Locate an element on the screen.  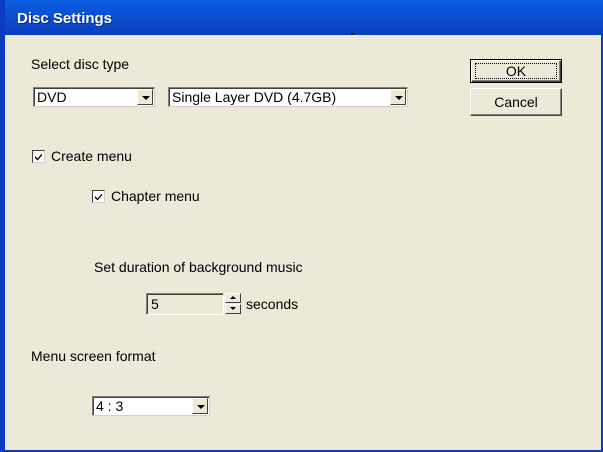
disc-type-dropdown: DVD is located at coordinates (94, 97).